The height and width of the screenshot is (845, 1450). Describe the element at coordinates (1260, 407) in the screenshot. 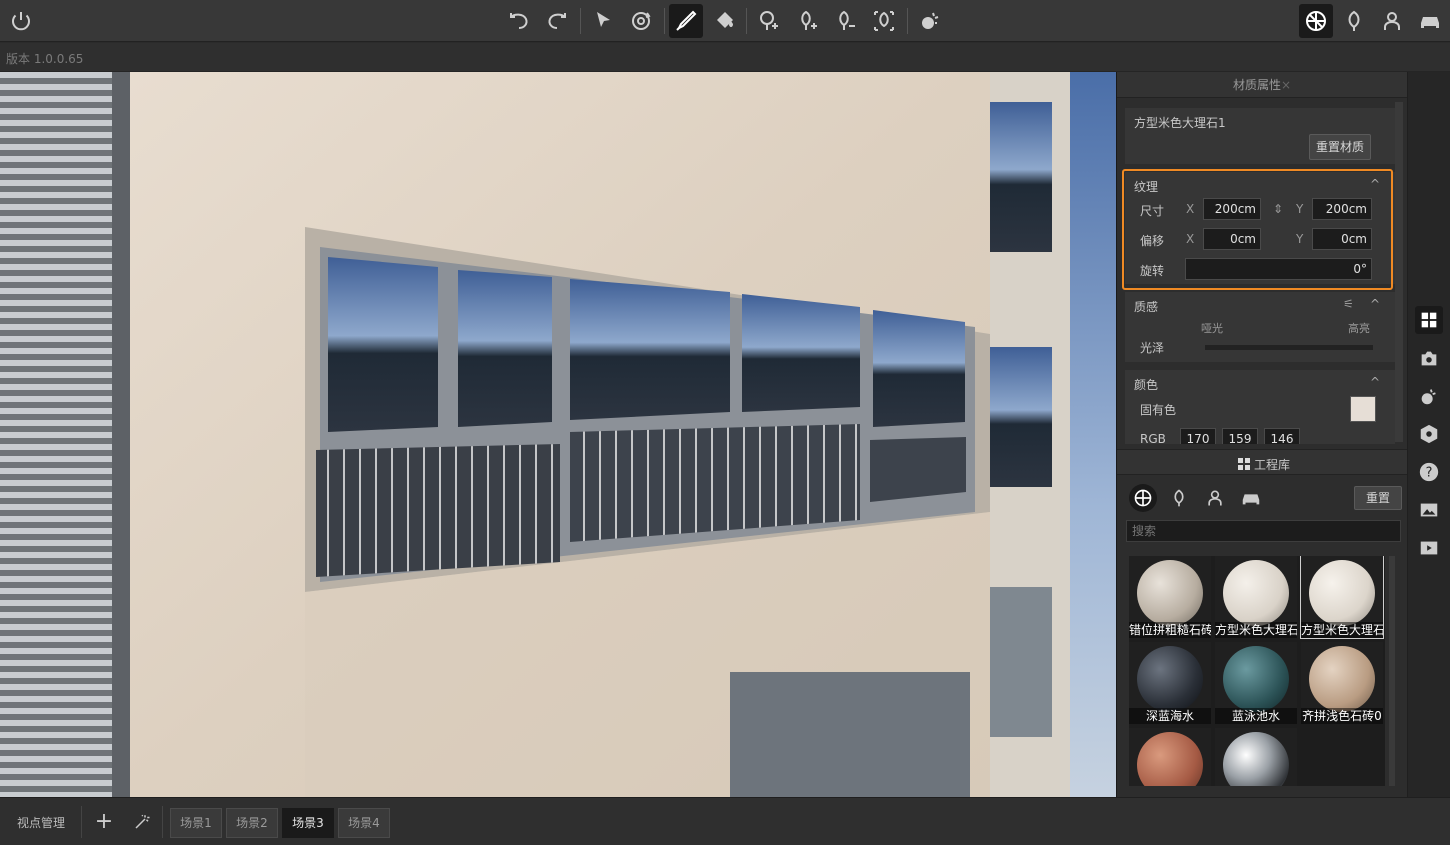

I see `color-section: 颜色 ^ 固有色 RGB 170 159 146` at that location.